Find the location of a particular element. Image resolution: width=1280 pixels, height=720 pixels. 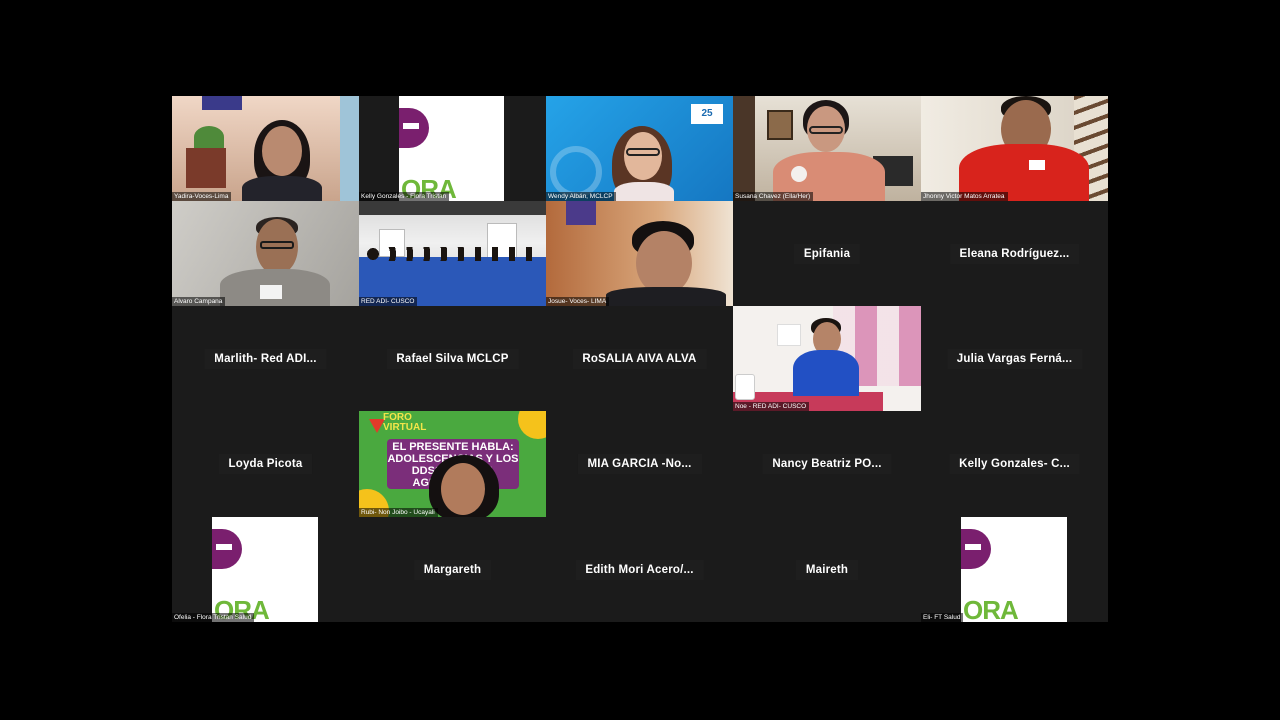

name-tile-rosalia: RoSALIA AIVA ALVA is located at coordinates (639, 358).